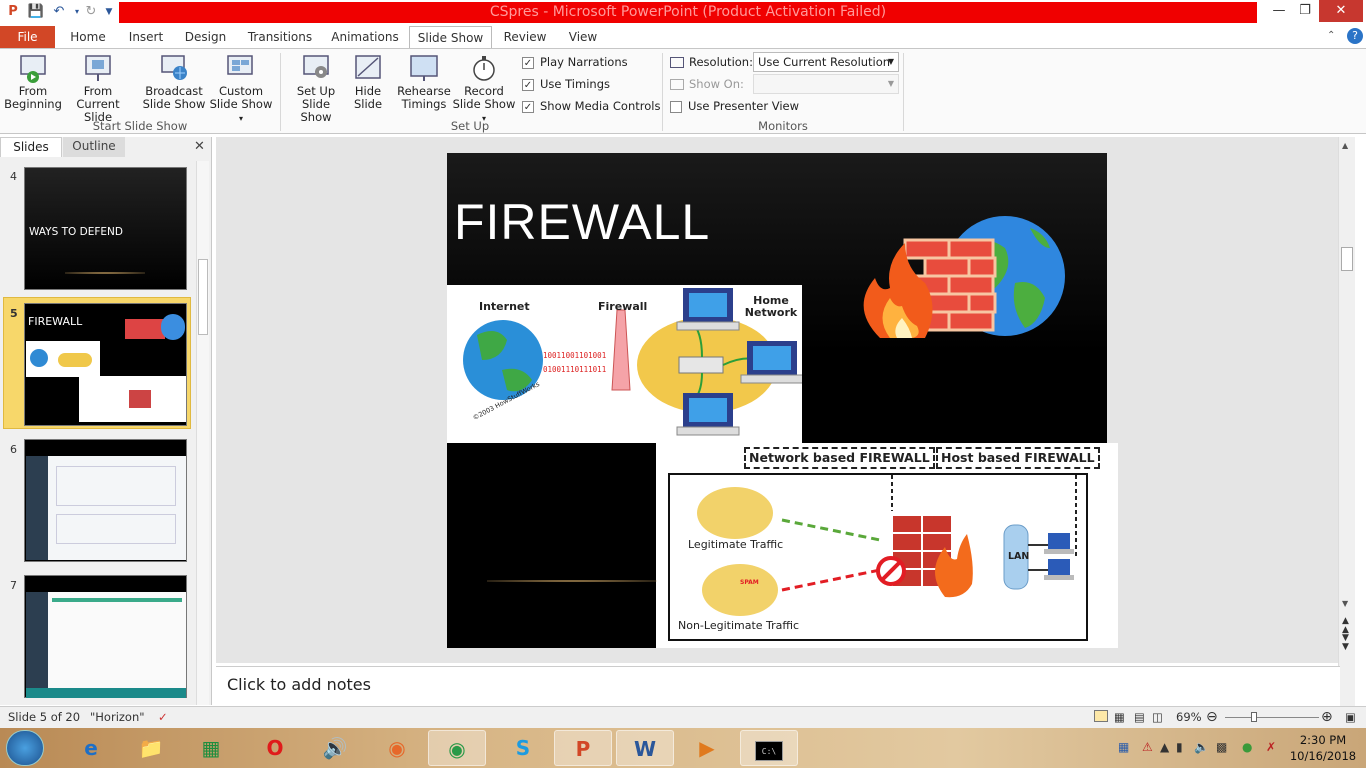 The width and height of the screenshot is (1366, 768). I want to click on notes-pane: Click to add notes, so click(778, 686).